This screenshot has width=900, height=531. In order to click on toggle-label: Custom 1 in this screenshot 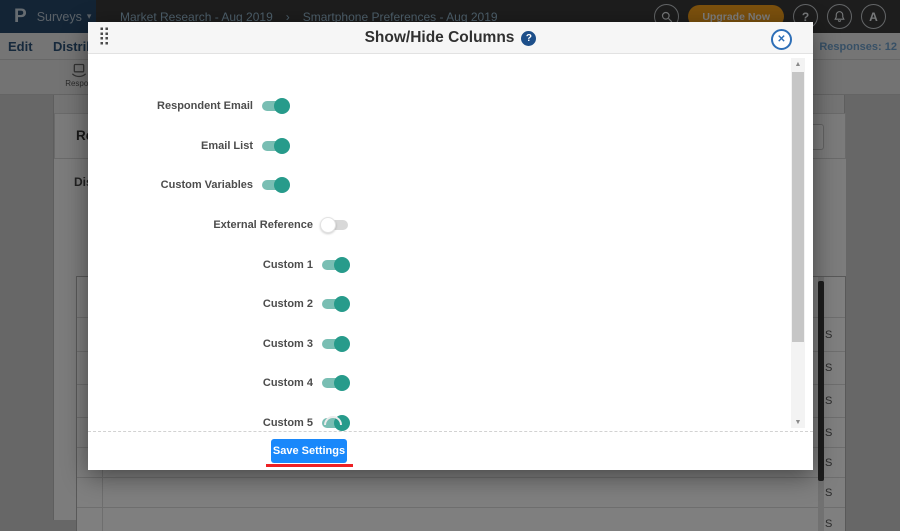, I will do `click(287, 265)`.